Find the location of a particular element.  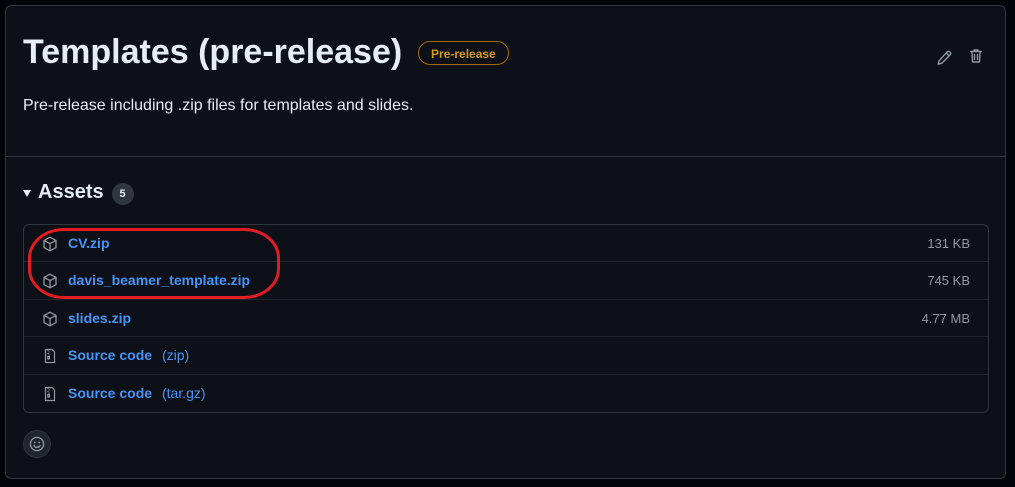

source-code-targz-link: Source code is located at coordinates (110, 393).